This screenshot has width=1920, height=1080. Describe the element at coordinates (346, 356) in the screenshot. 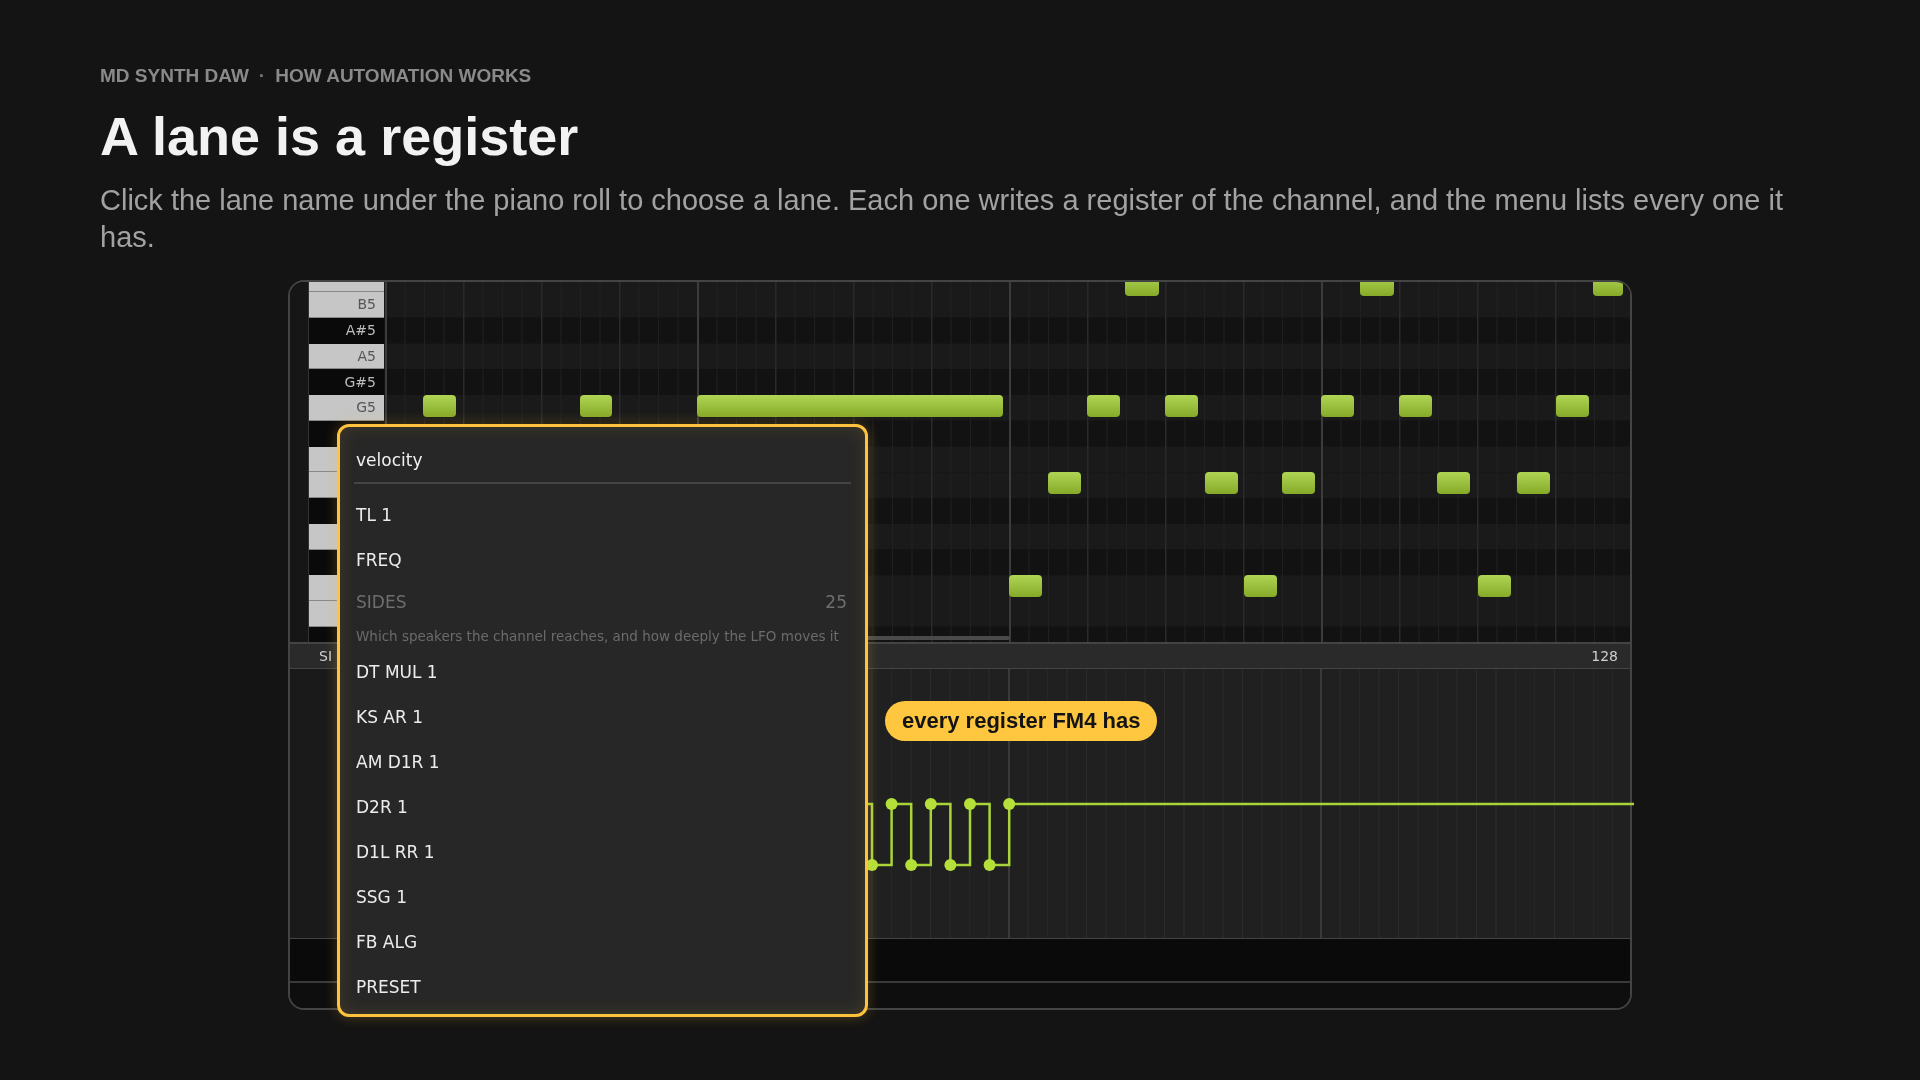

I see `piano-key: A5` at that location.